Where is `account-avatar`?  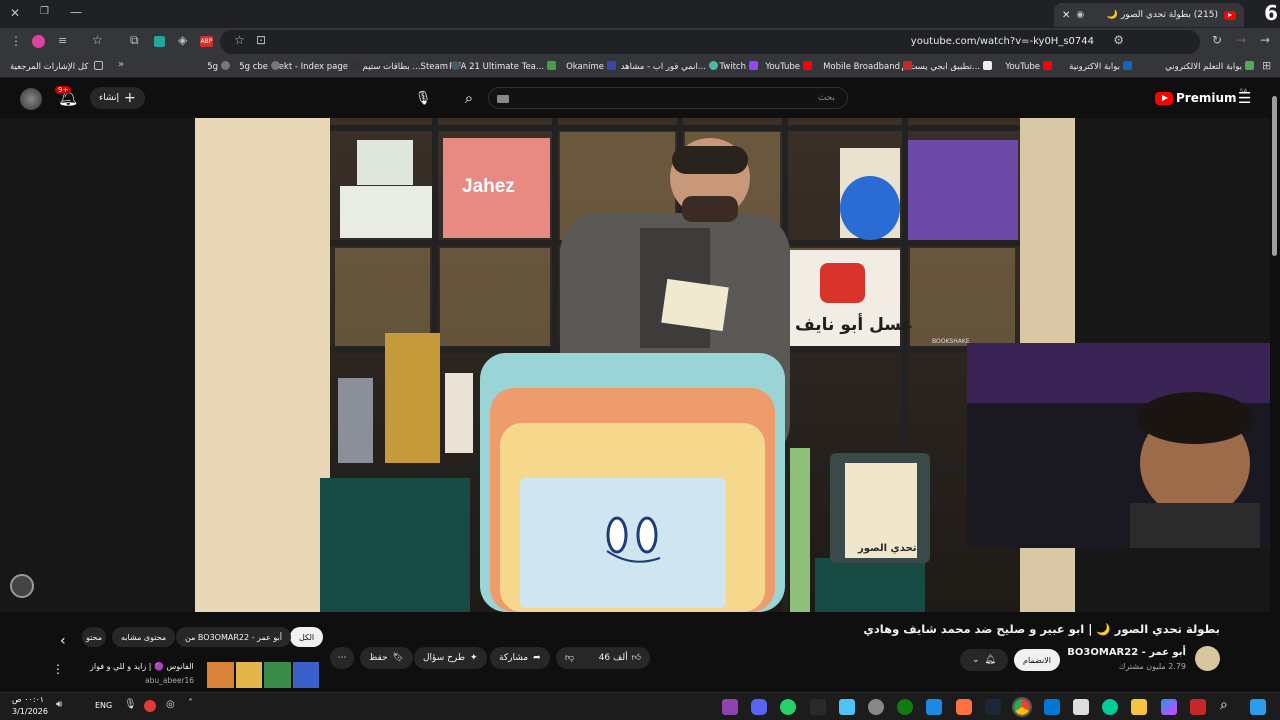
account-avatar is located at coordinates (31, 99).